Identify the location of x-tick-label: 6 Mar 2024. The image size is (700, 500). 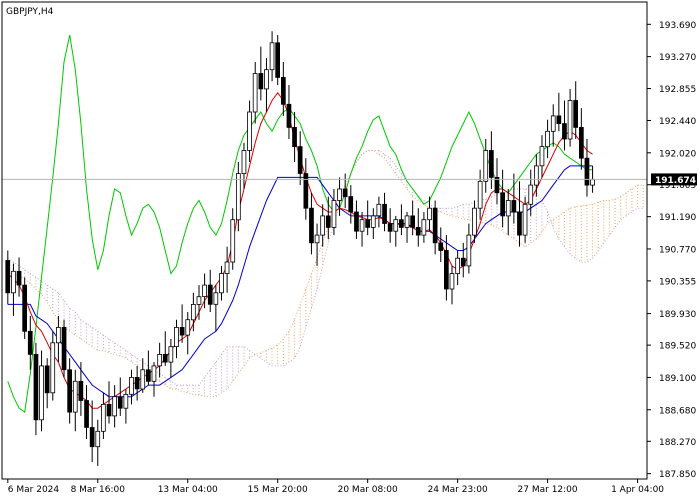
(34, 490).